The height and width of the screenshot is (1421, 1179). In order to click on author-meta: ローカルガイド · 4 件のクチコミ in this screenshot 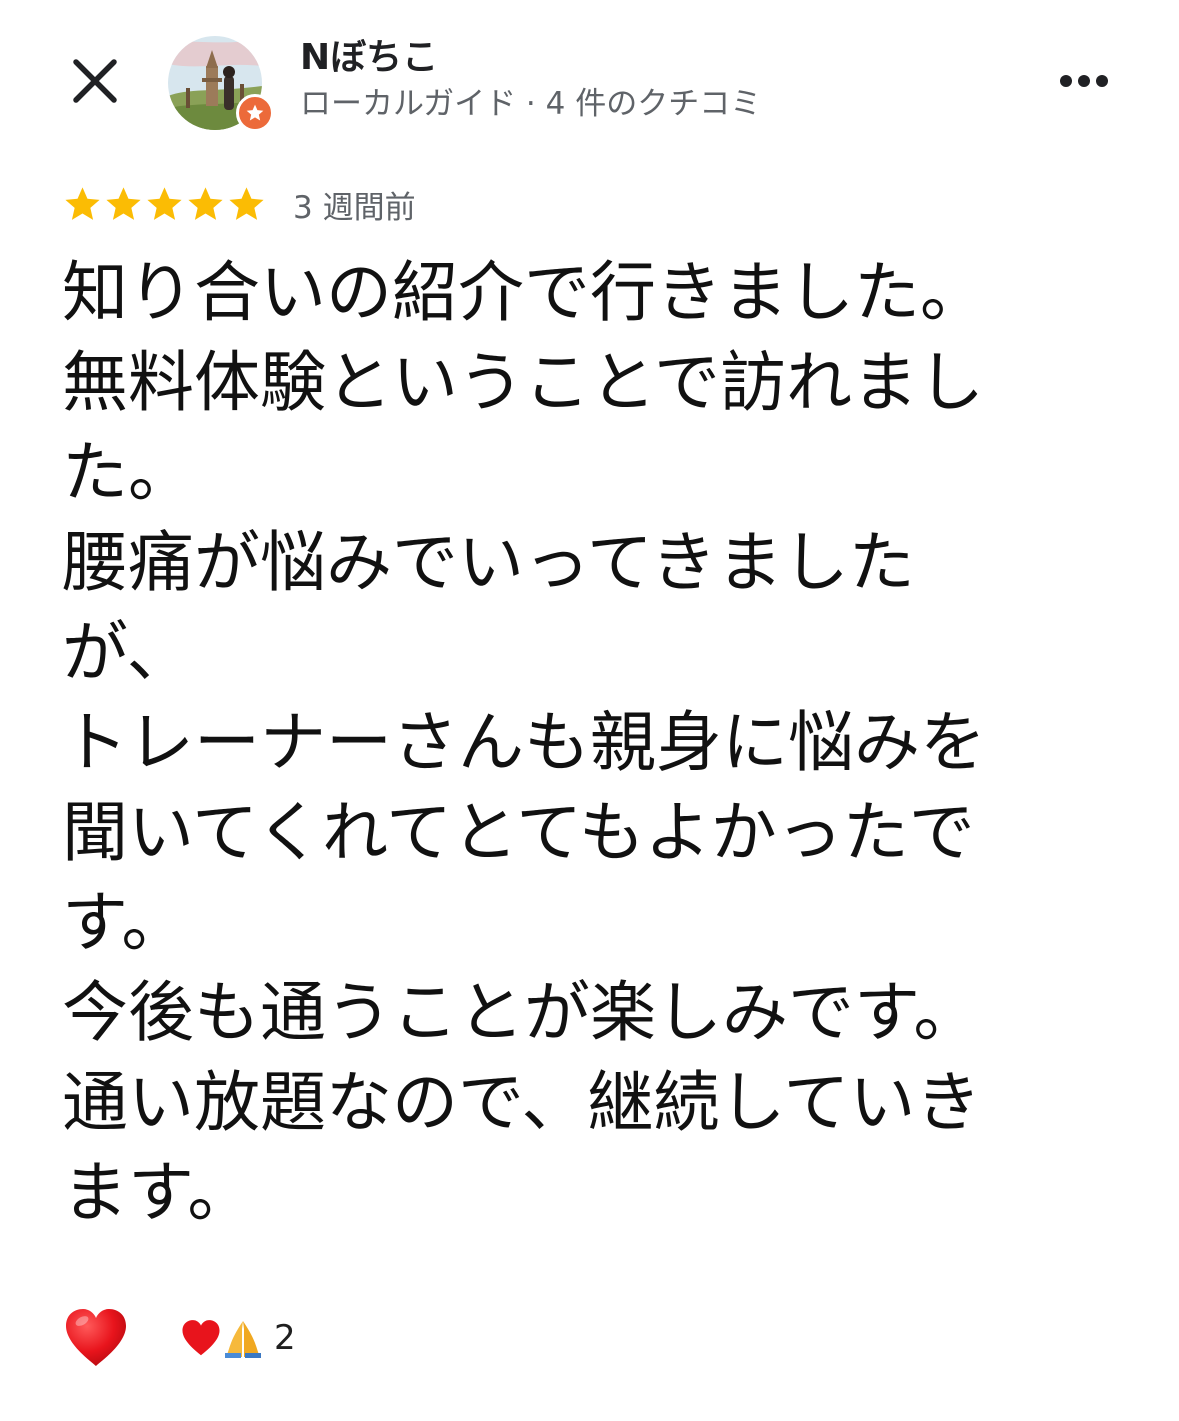, I will do `click(531, 104)`.